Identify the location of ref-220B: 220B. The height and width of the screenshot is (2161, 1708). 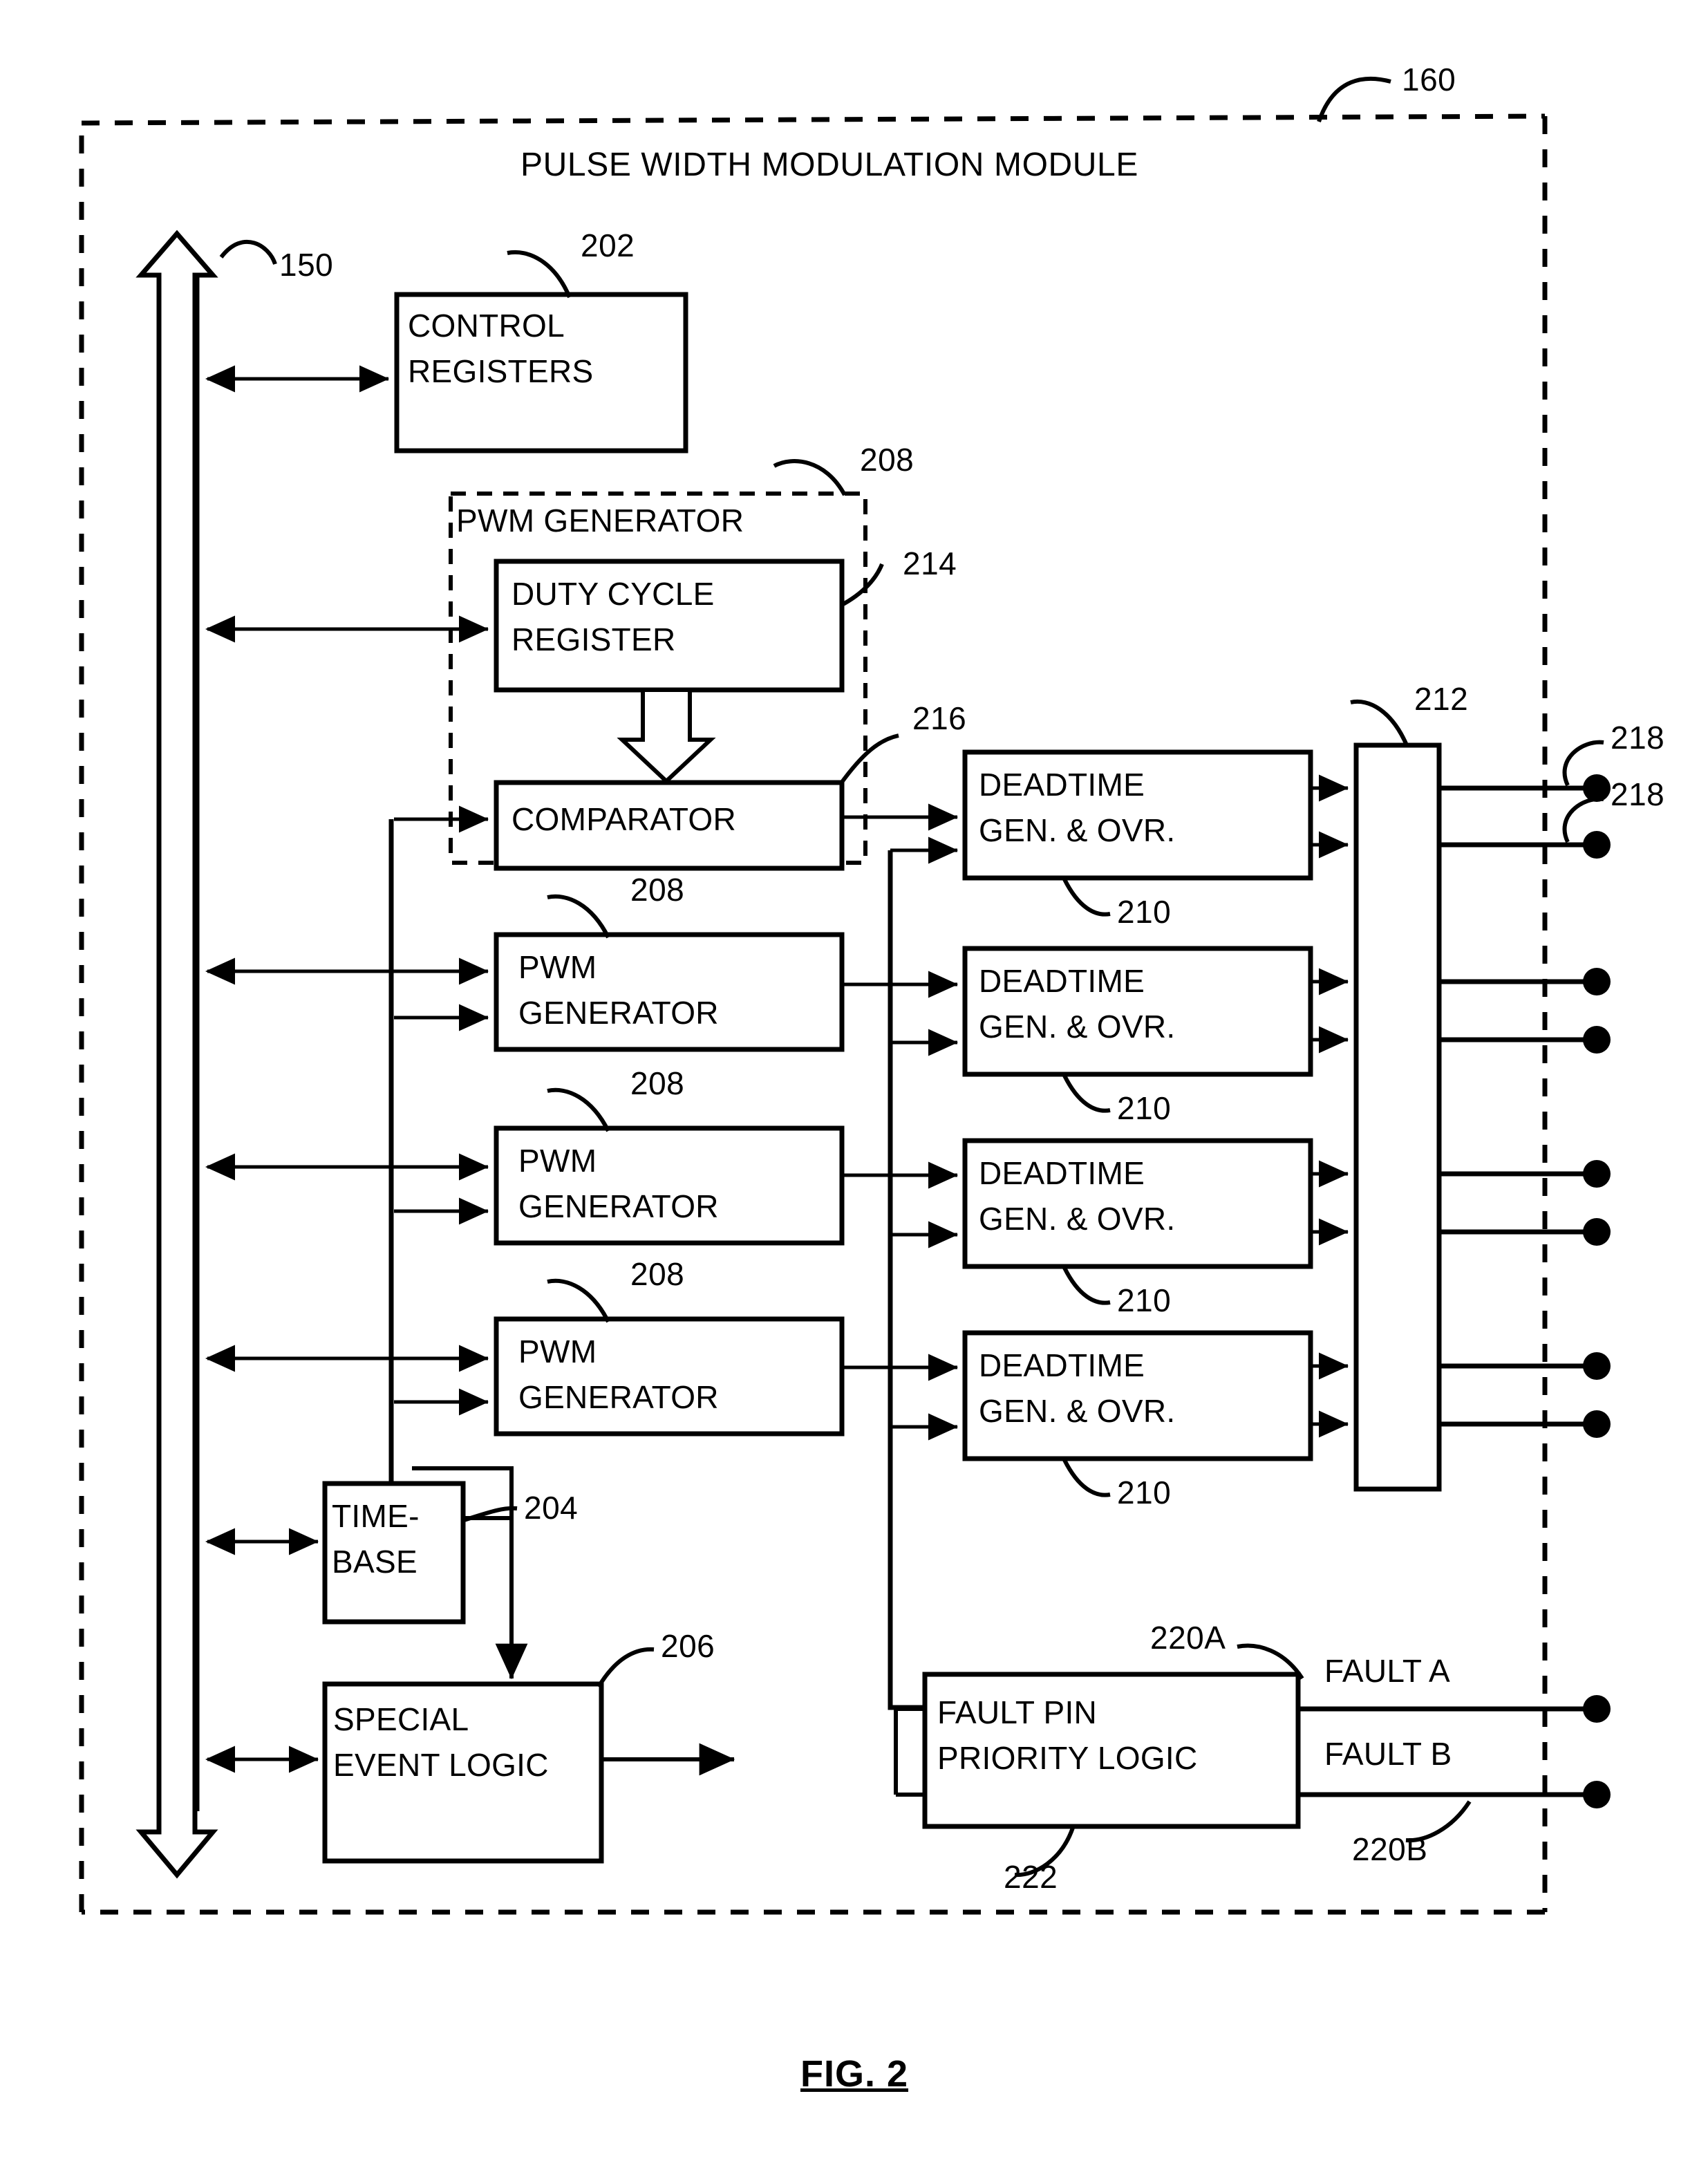
(1390, 1849).